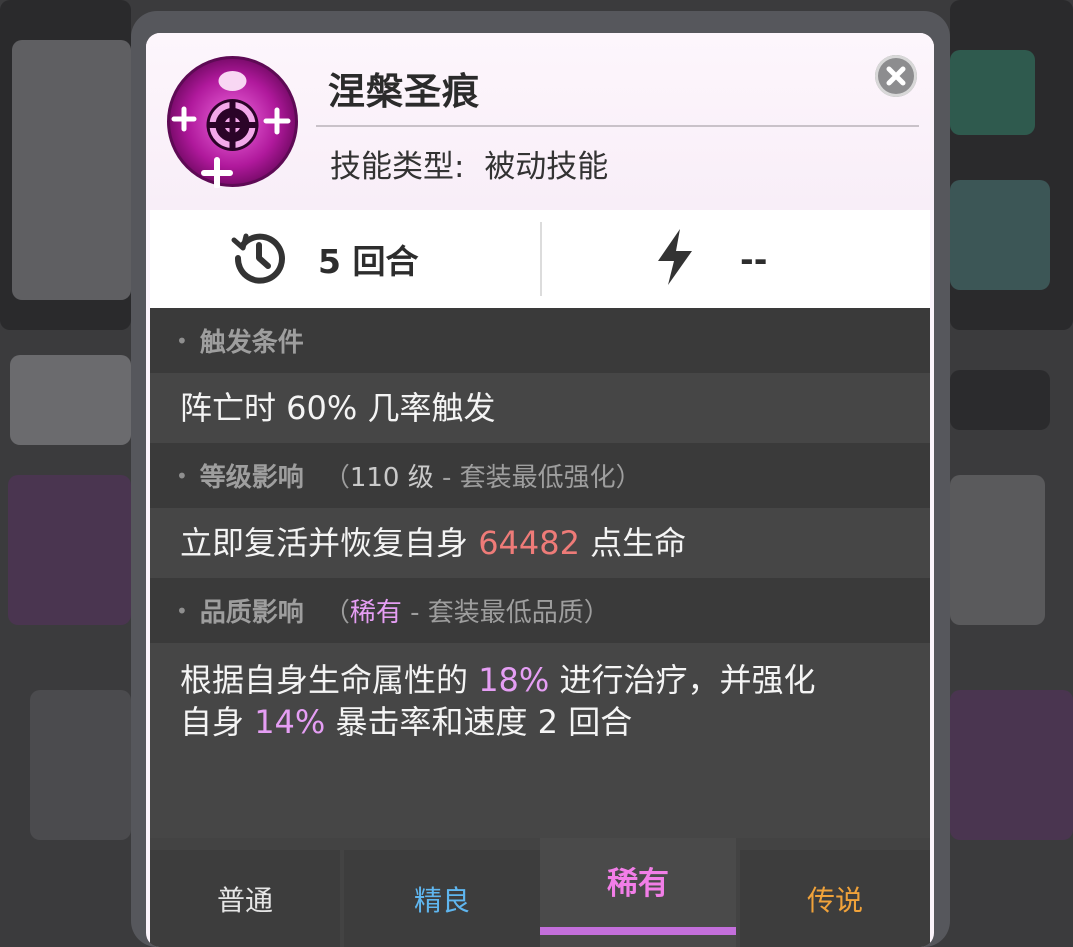 The width and height of the screenshot is (1073, 947). I want to click on skill-header: 涅槃圣痕 技能类型: 被动技能, so click(540, 121).